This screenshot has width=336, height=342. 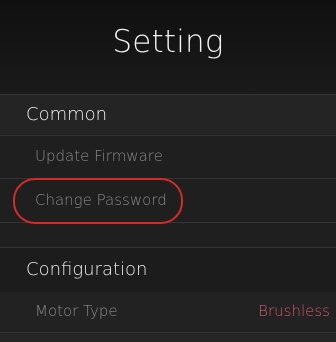 What do you see at coordinates (168, 42) in the screenshot?
I see `page-title: Setting` at bounding box center [168, 42].